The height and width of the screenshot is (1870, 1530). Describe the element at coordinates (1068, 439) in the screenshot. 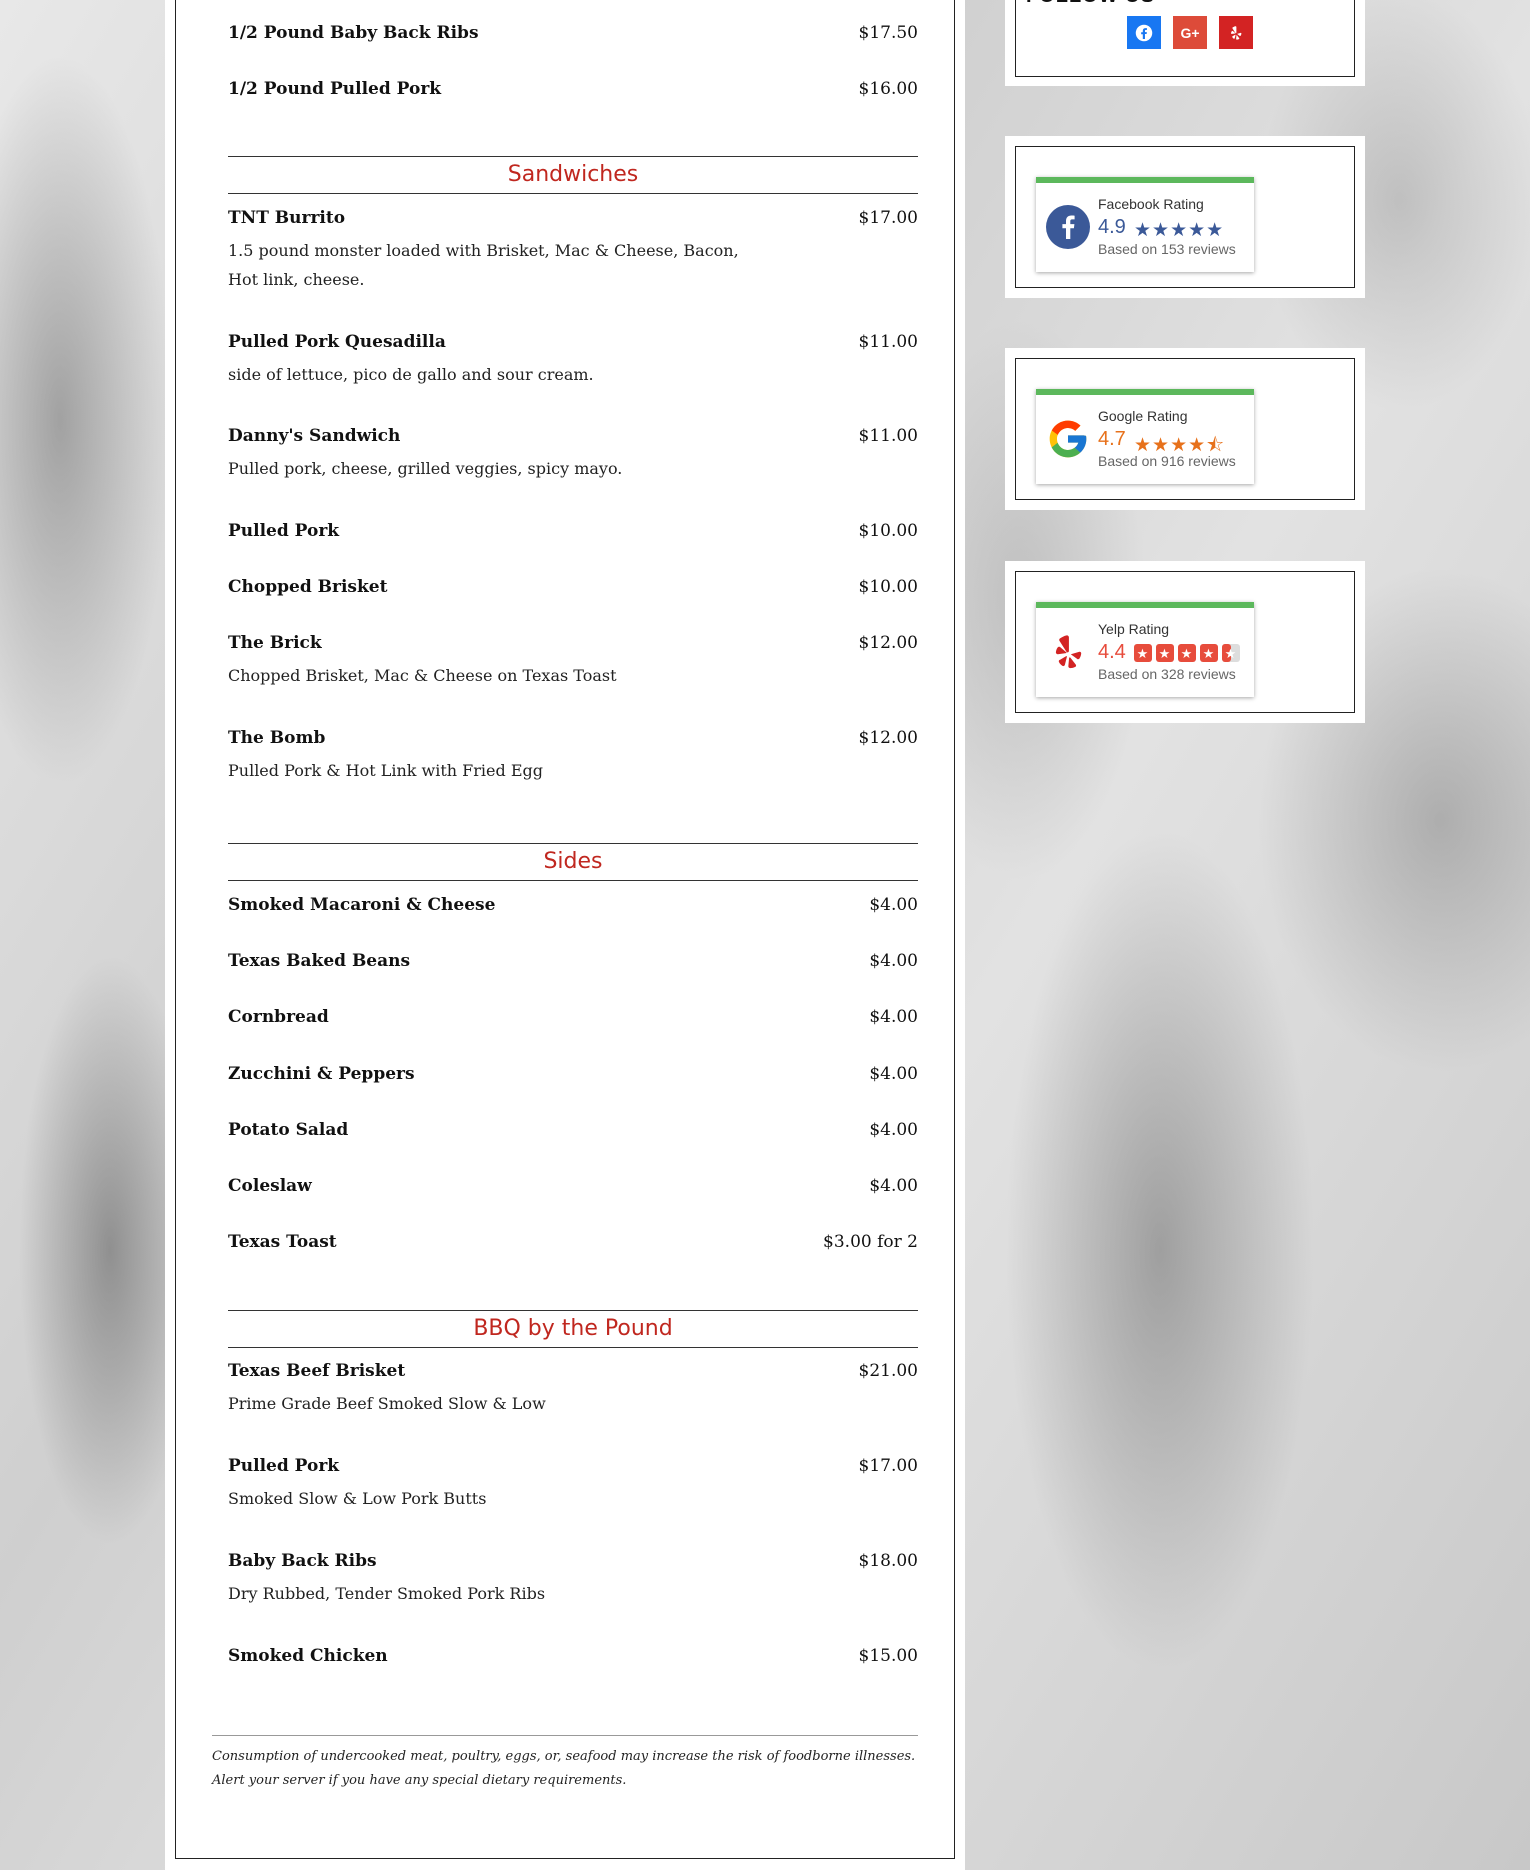

I see `google-logo-icon` at that location.